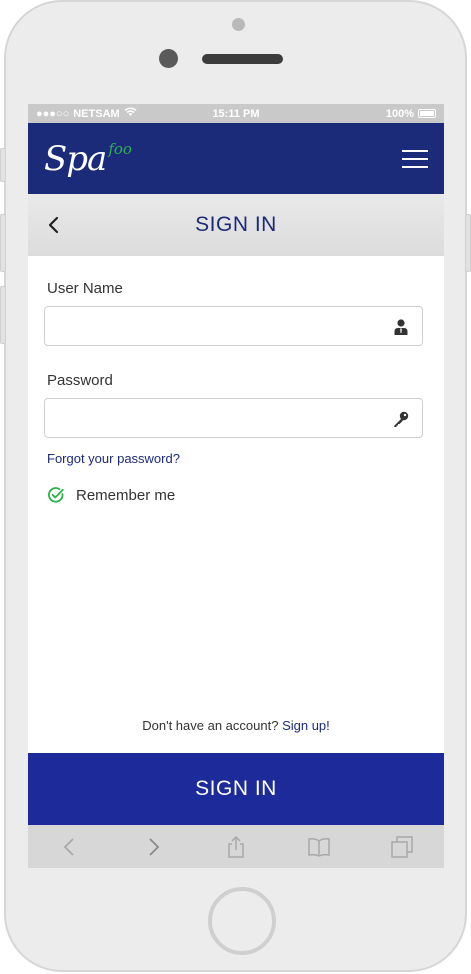  I want to click on hamburger-icon, so click(415, 158).